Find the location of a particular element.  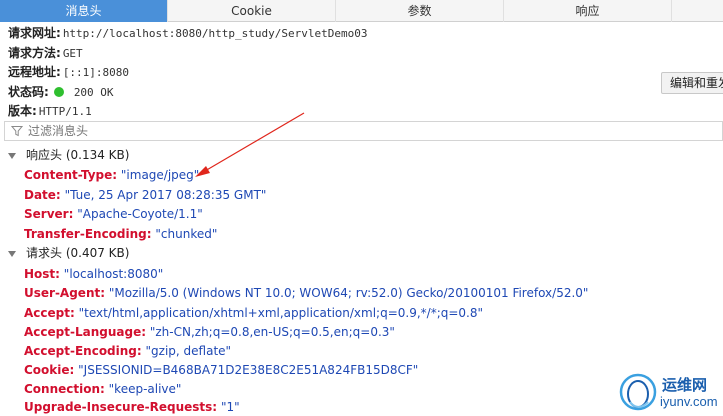

header-value: "zh-CN,zh;q=0.8,en-US;q=0.5,en;q=0.3" is located at coordinates (272, 332).